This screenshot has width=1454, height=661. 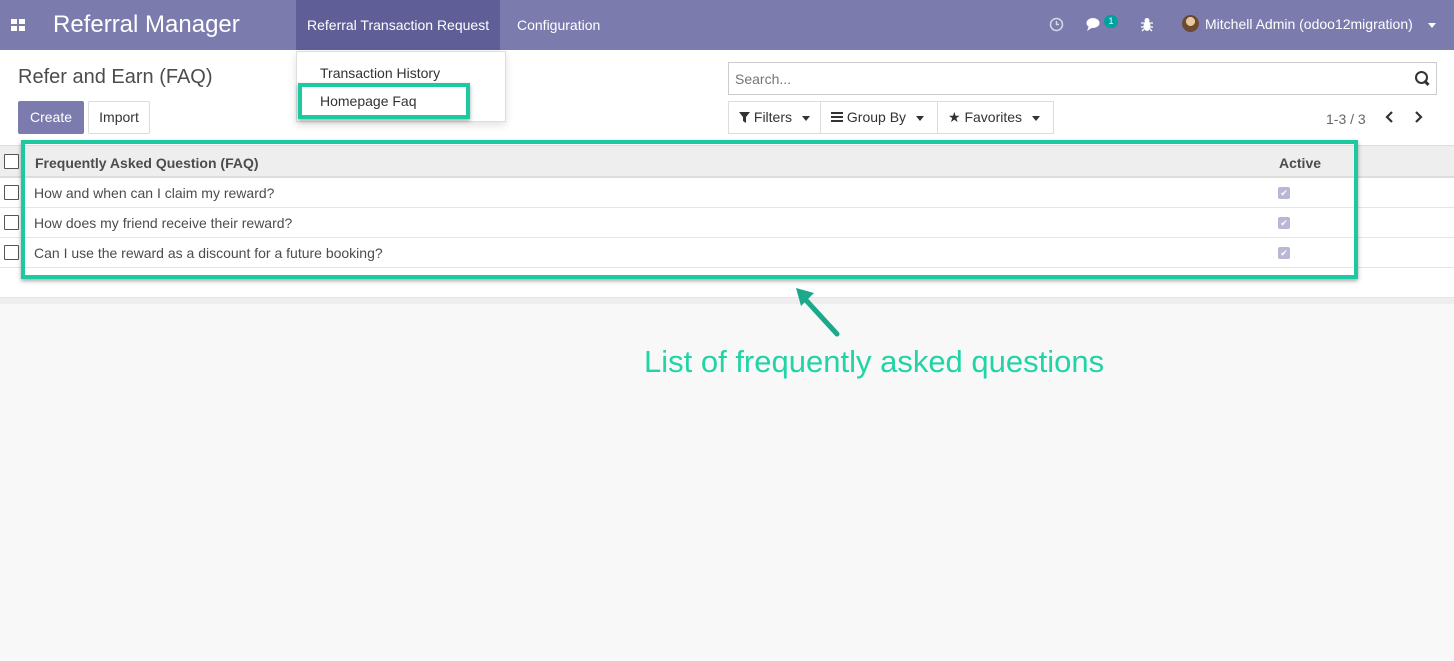 What do you see at coordinates (163, 223) in the screenshot?
I see `faq-question-cell: How does my friend receive their reward?` at bounding box center [163, 223].